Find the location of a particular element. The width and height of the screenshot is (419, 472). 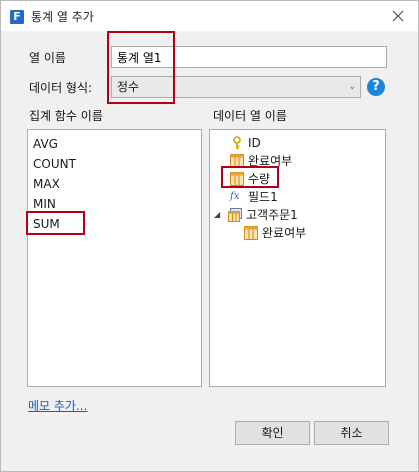

cancel-button: 취소 is located at coordinates (351, 433).